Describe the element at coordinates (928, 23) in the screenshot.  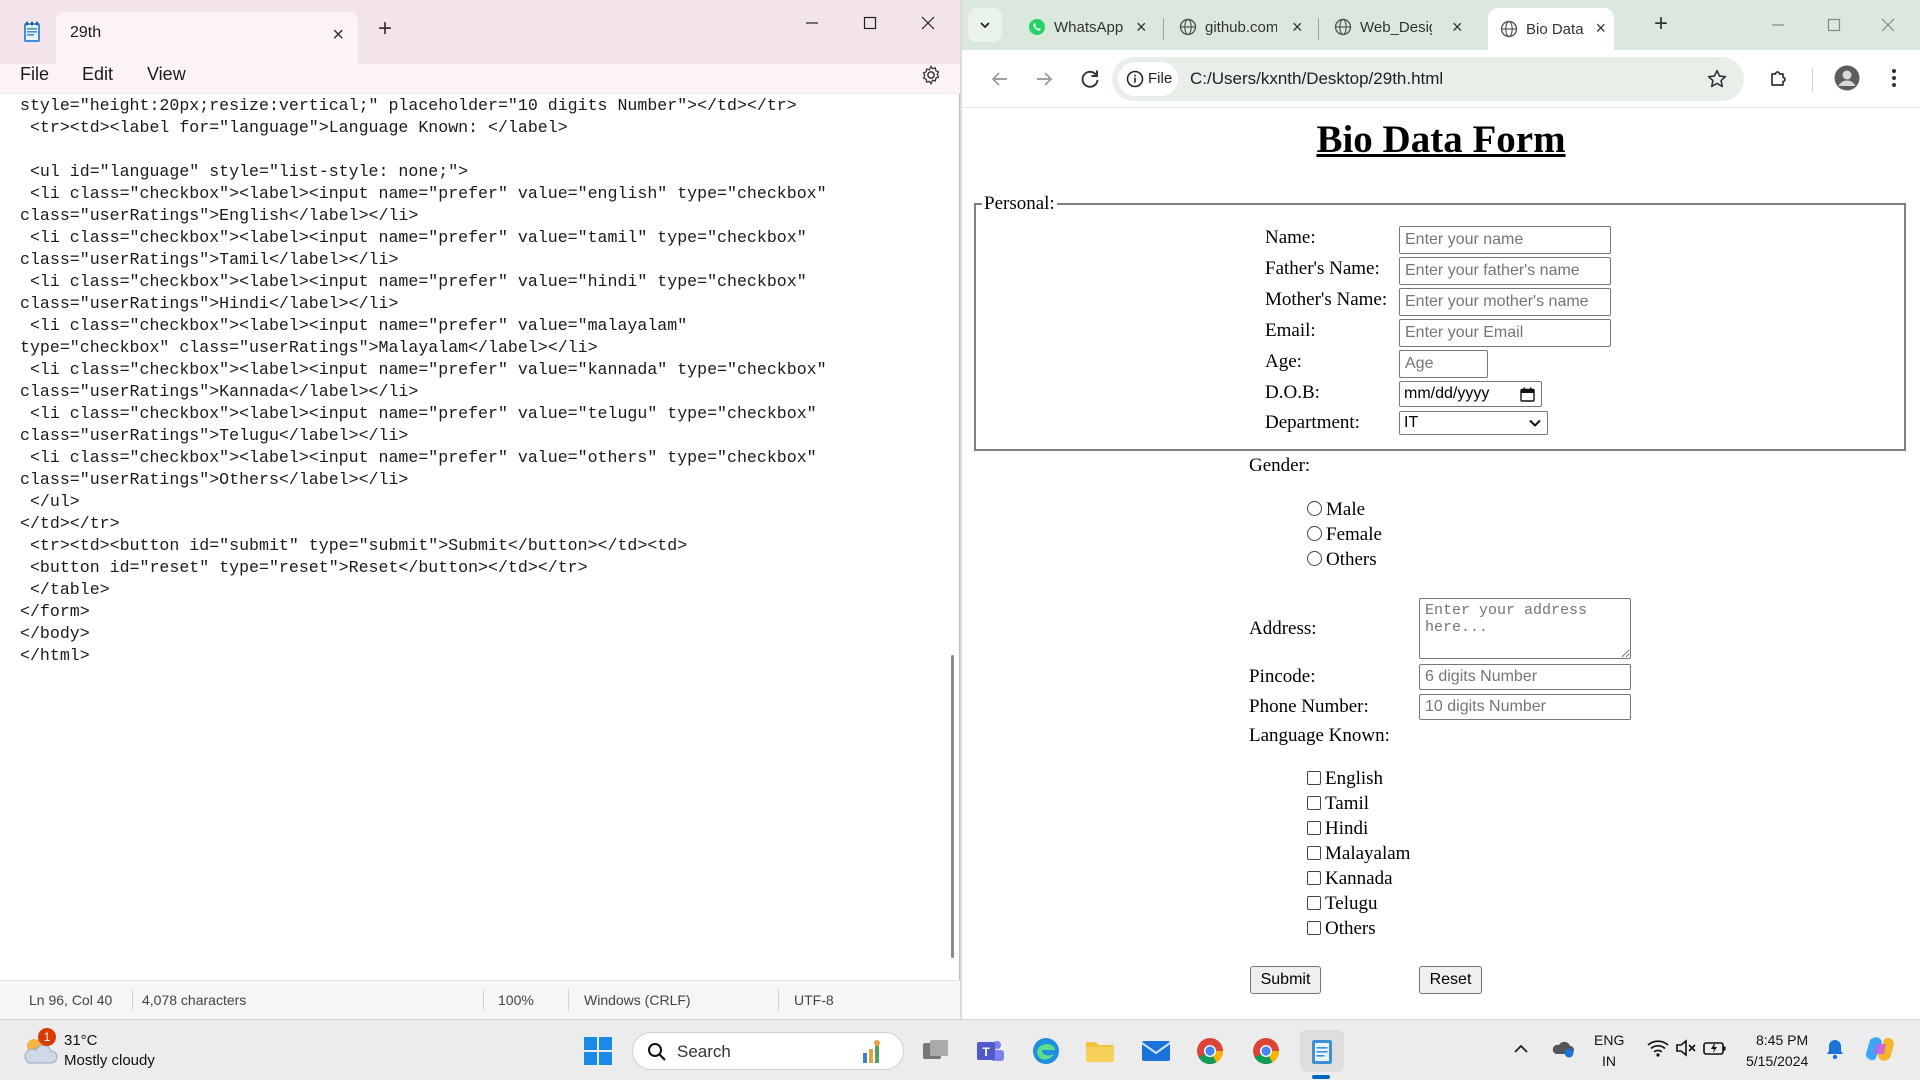
I see `close-window-button` at that location.